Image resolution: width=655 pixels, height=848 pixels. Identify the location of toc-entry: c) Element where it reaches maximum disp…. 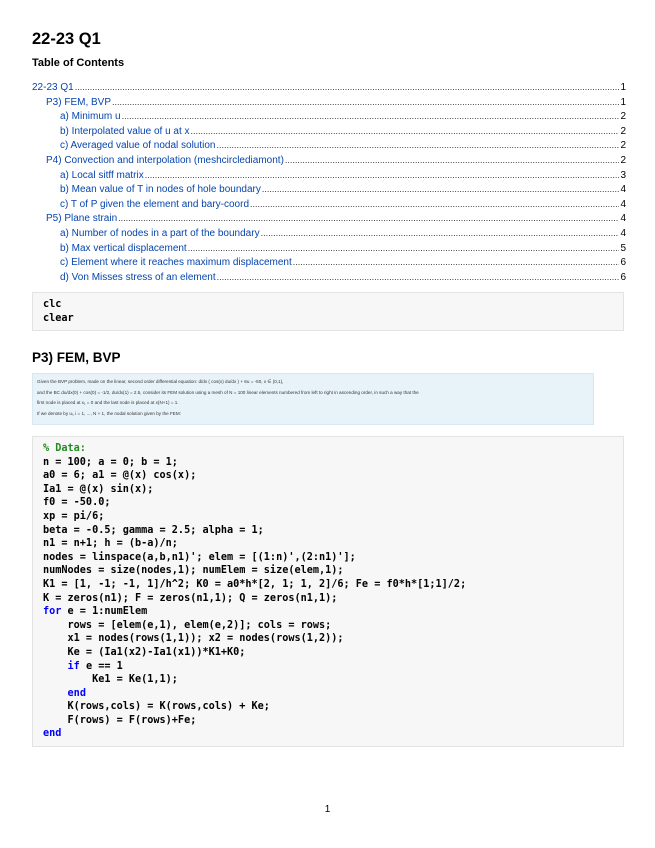
(329, 262).